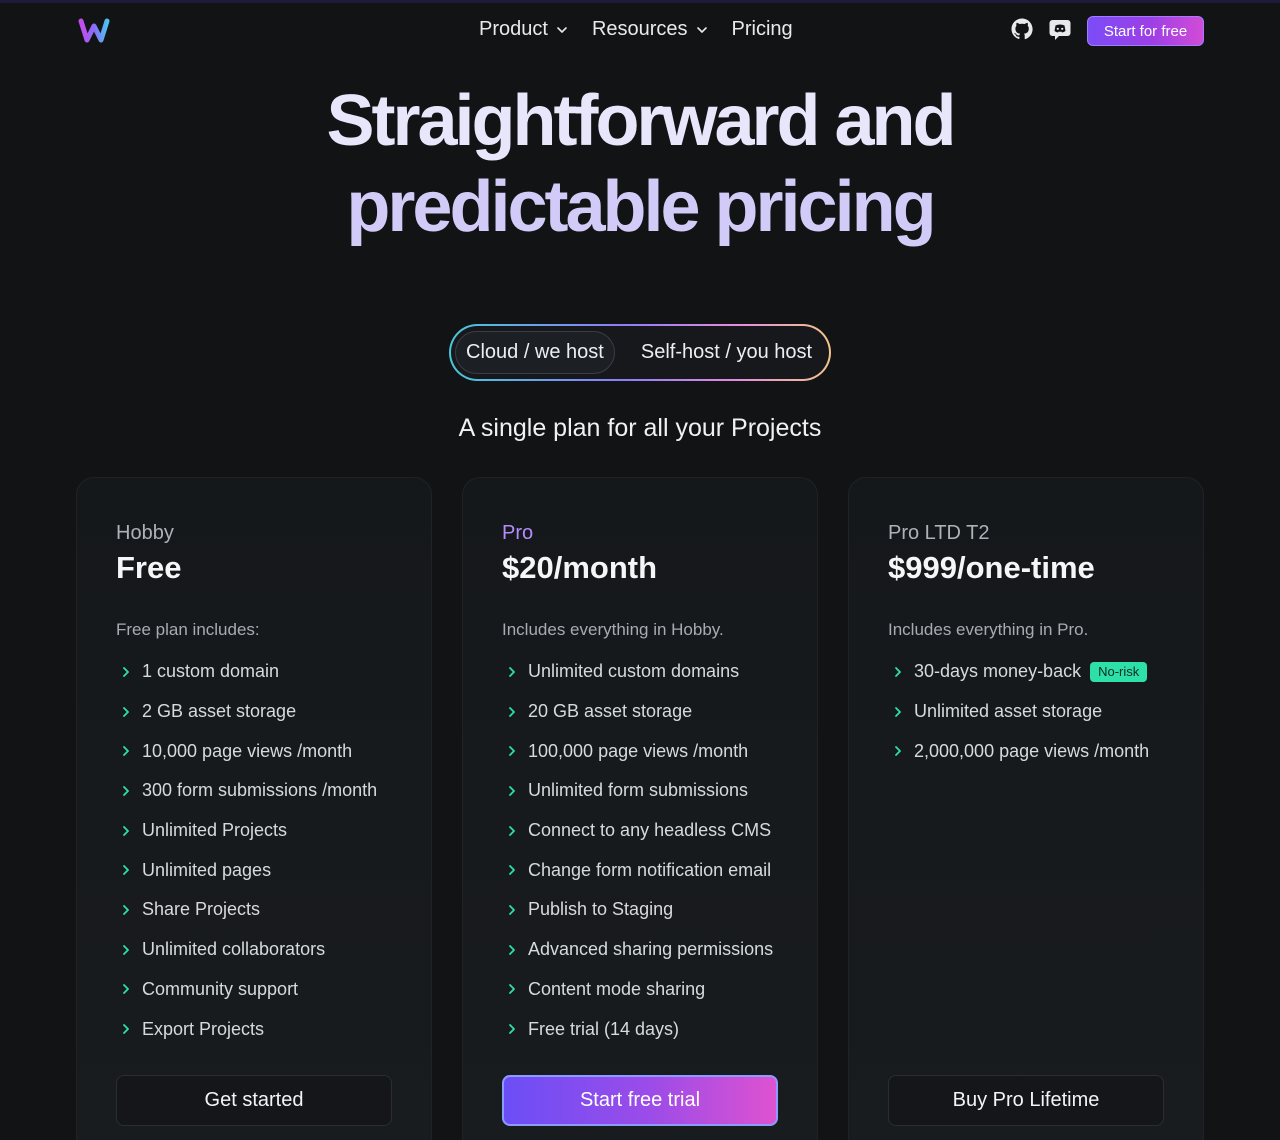 Image resolution: width=1280 pixels, height=1140 pixels. I want to click on plan-description: Includes everything in Pro., so click(988, 629).